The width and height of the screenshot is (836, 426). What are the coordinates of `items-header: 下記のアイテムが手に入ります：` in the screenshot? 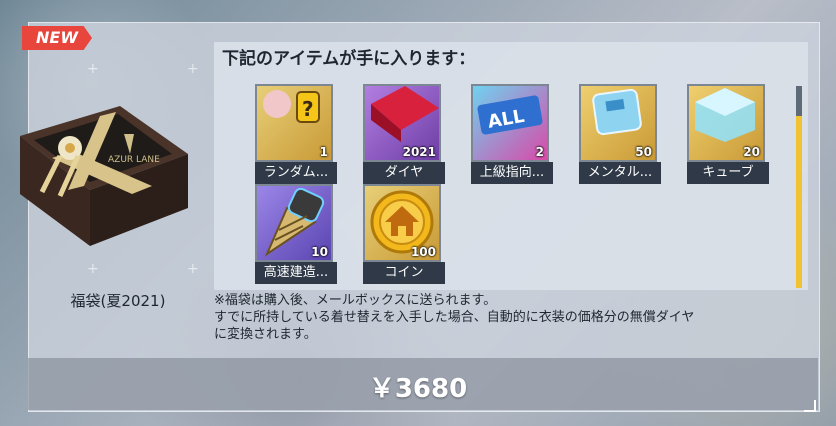 It's located at (349, 59).